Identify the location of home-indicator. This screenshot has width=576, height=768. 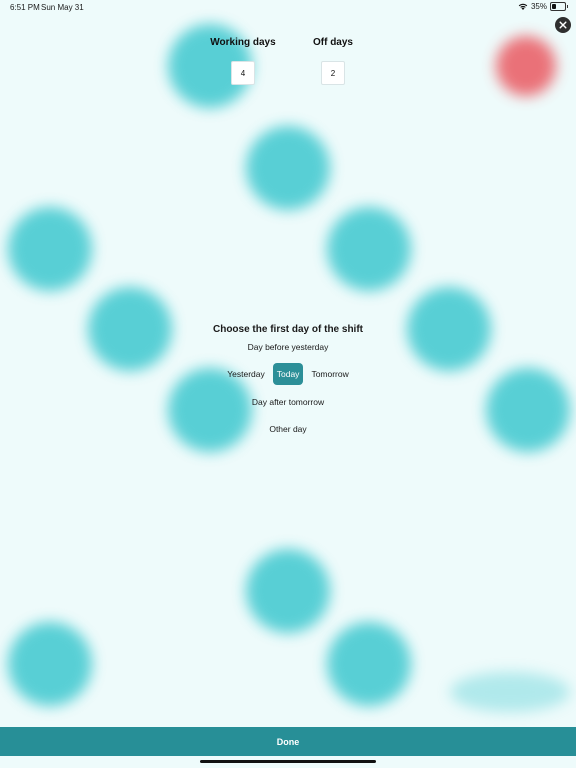
(288, 761).